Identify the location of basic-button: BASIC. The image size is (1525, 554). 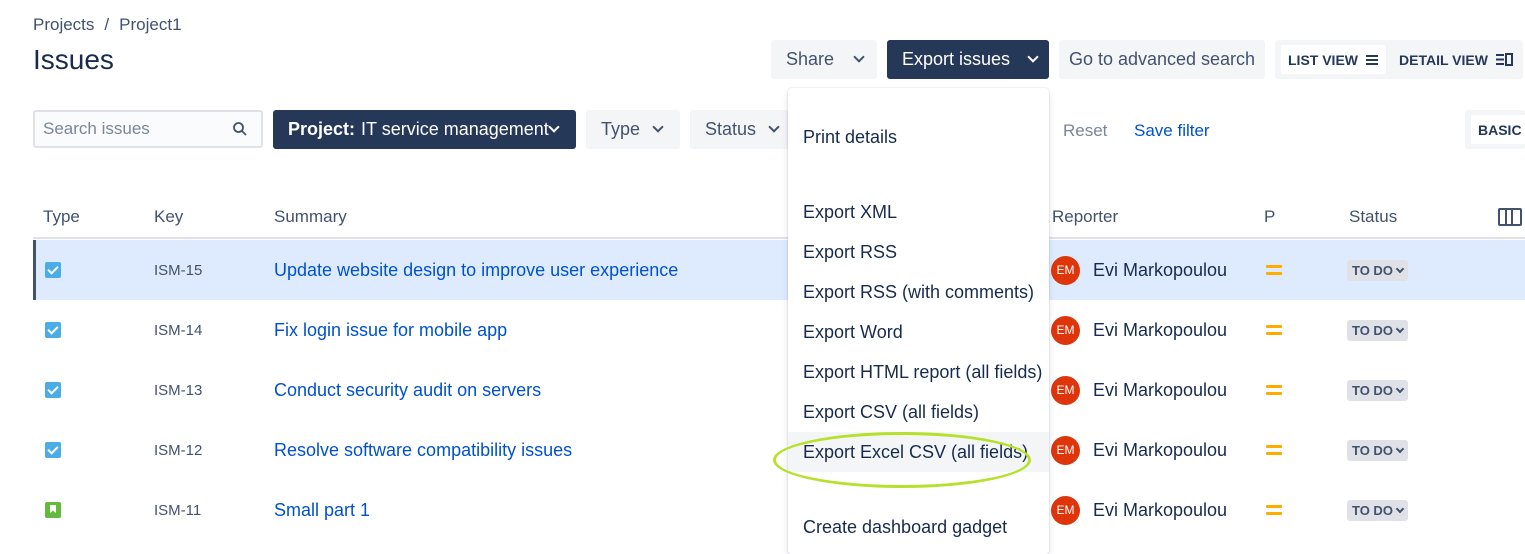
(1498, 129).